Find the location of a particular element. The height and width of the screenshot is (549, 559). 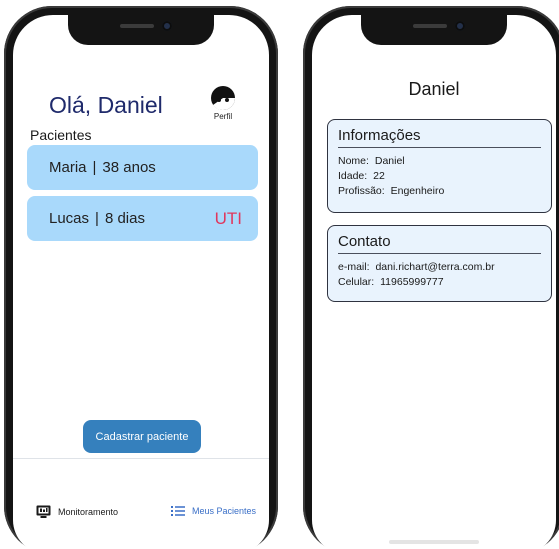

patient-card-lucas: Lucas | 8 dias UTI is located at coordinates (142, 218).